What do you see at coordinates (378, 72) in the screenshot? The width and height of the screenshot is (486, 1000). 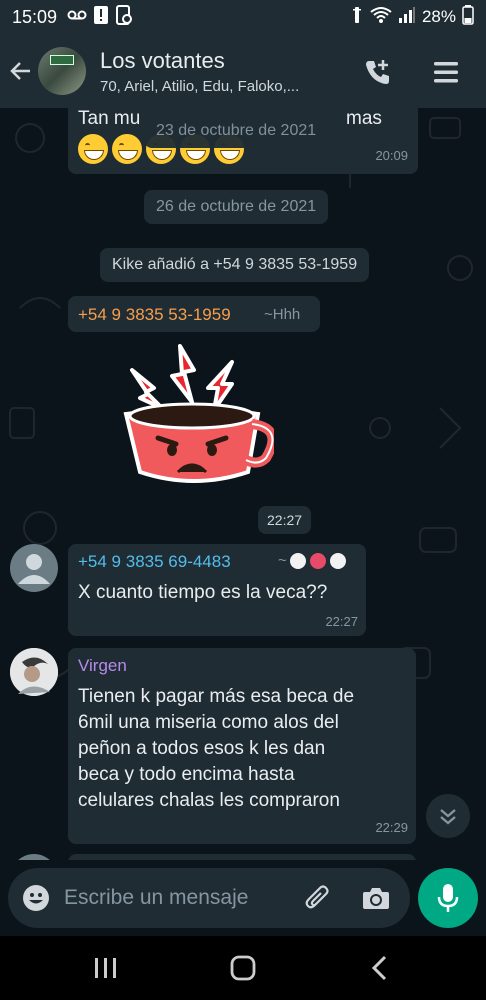 I see `add-call-icon` at bounding box center [378, 72].